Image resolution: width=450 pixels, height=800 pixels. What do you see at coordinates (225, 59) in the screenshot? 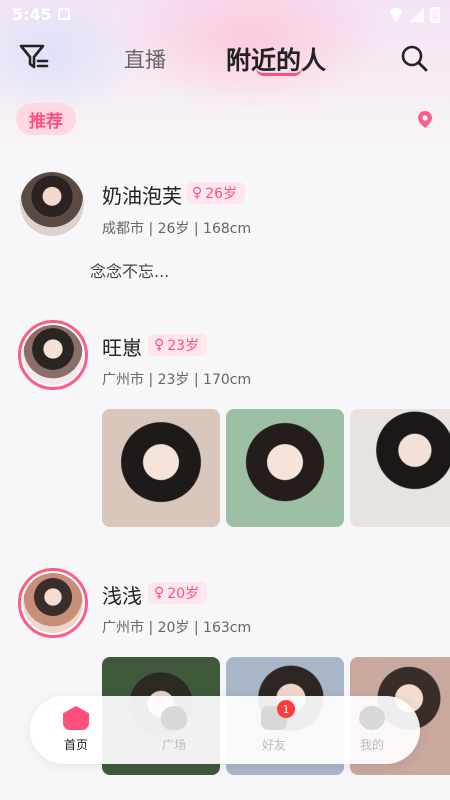
I see `top-nav: 直播 附近的人` at bounding box center [225, 59].